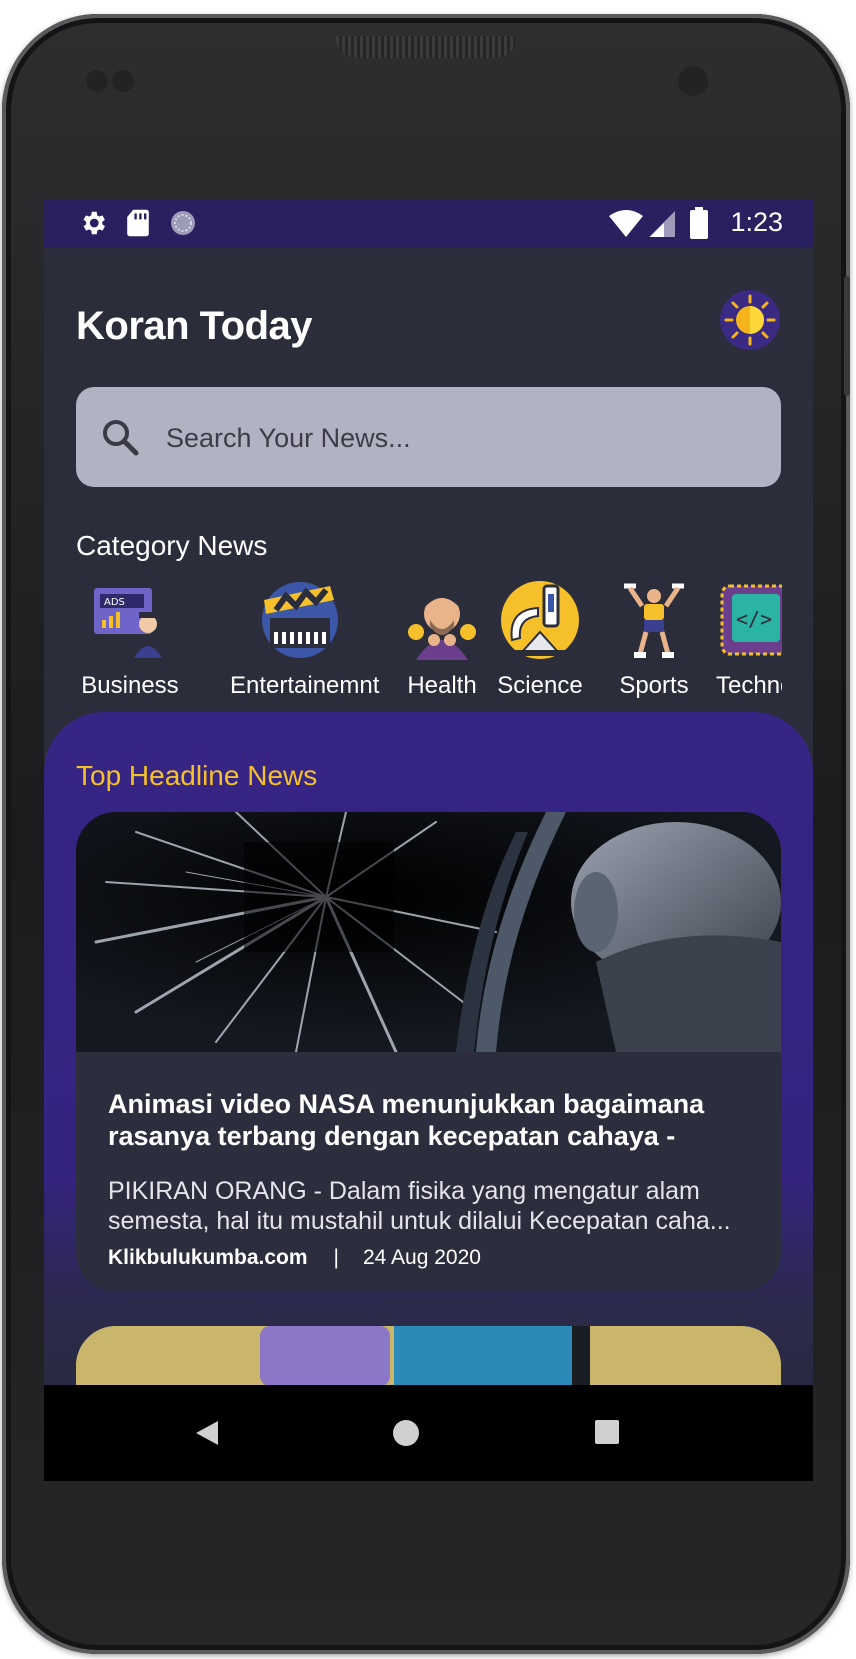  What do you see at coordinates (607, 1432) in the screenshot?
I see `recents-icon` at bounding box center [607, 1432].